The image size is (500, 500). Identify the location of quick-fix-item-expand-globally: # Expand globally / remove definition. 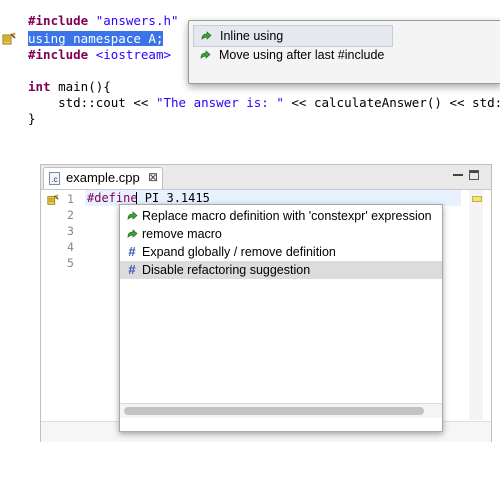
(281, 252).